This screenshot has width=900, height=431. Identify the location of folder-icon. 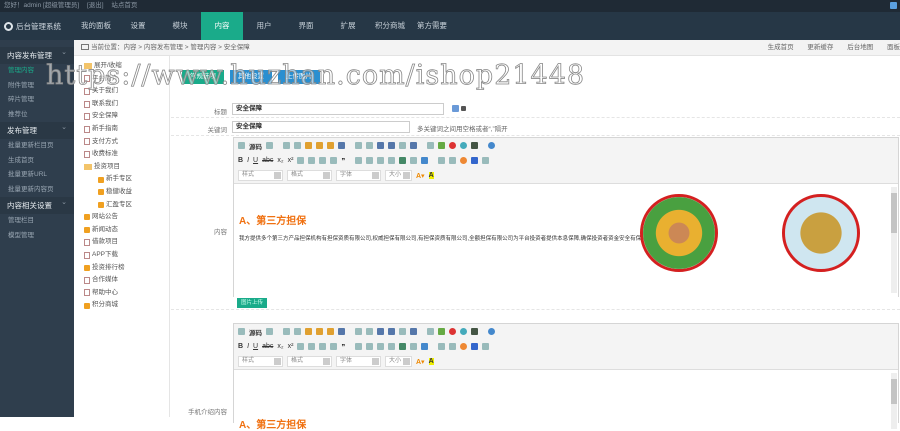
(88, 167).